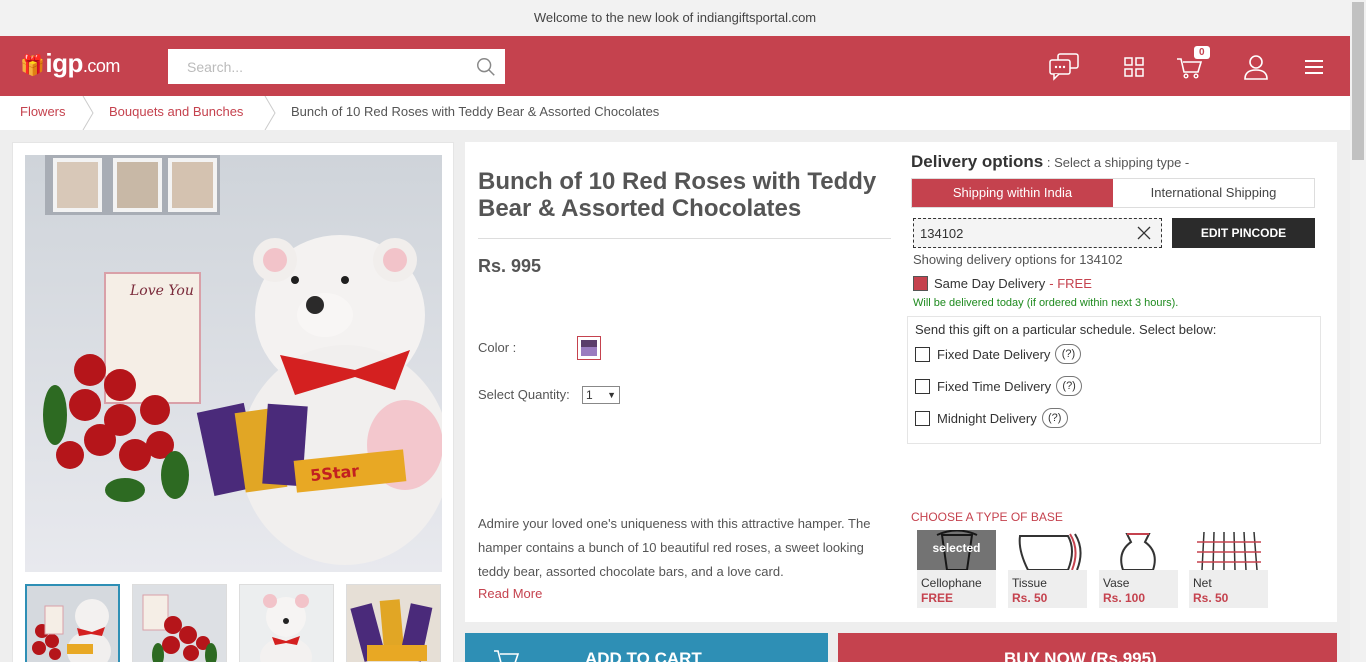 This screenshot has height=662, width=1366. Describe the element at coordinates (524, 394) in the screenshot. I see `quantity-label: Select Quantity:` at that location.